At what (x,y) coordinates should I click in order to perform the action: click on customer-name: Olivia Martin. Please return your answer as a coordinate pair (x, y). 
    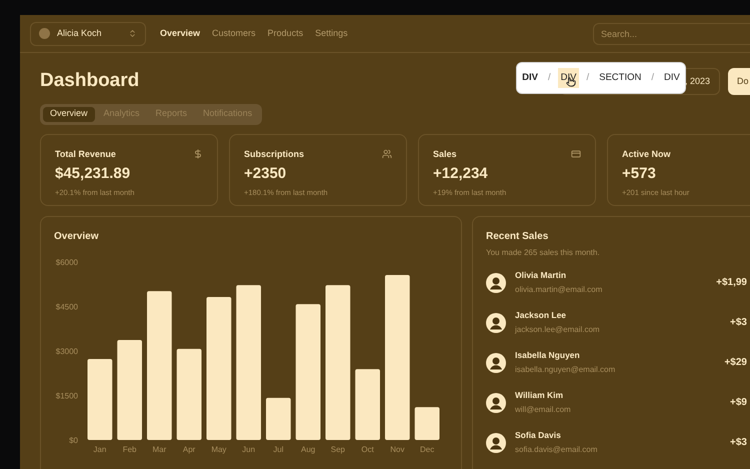
    Looking at the image, I should click on (541, 275).